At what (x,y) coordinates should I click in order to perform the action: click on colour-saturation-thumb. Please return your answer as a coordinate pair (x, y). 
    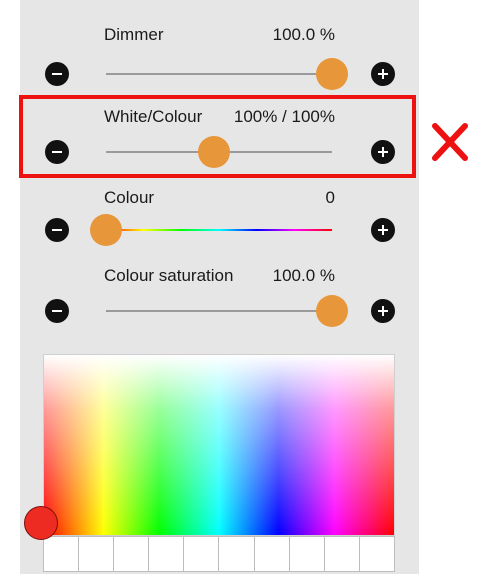
    Looking at the image, I should click on (332, 311).